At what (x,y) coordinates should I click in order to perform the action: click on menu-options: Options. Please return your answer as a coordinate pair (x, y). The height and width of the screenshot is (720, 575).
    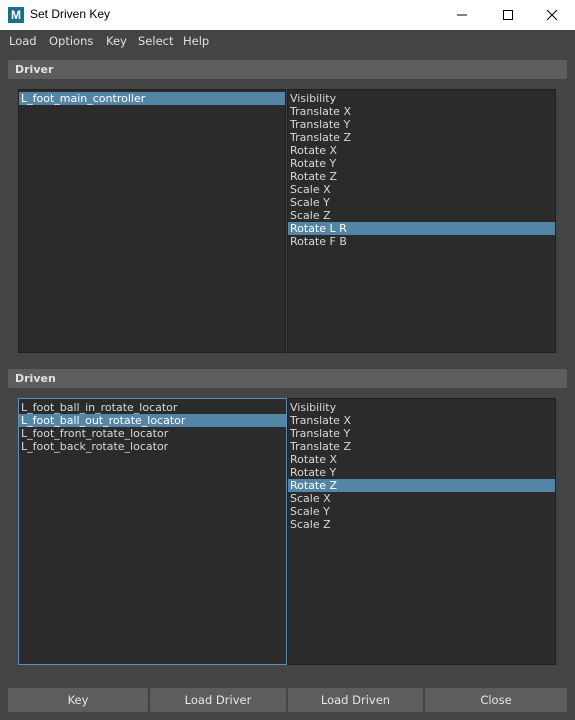
    Looking at the image, I should click on (71, 41).